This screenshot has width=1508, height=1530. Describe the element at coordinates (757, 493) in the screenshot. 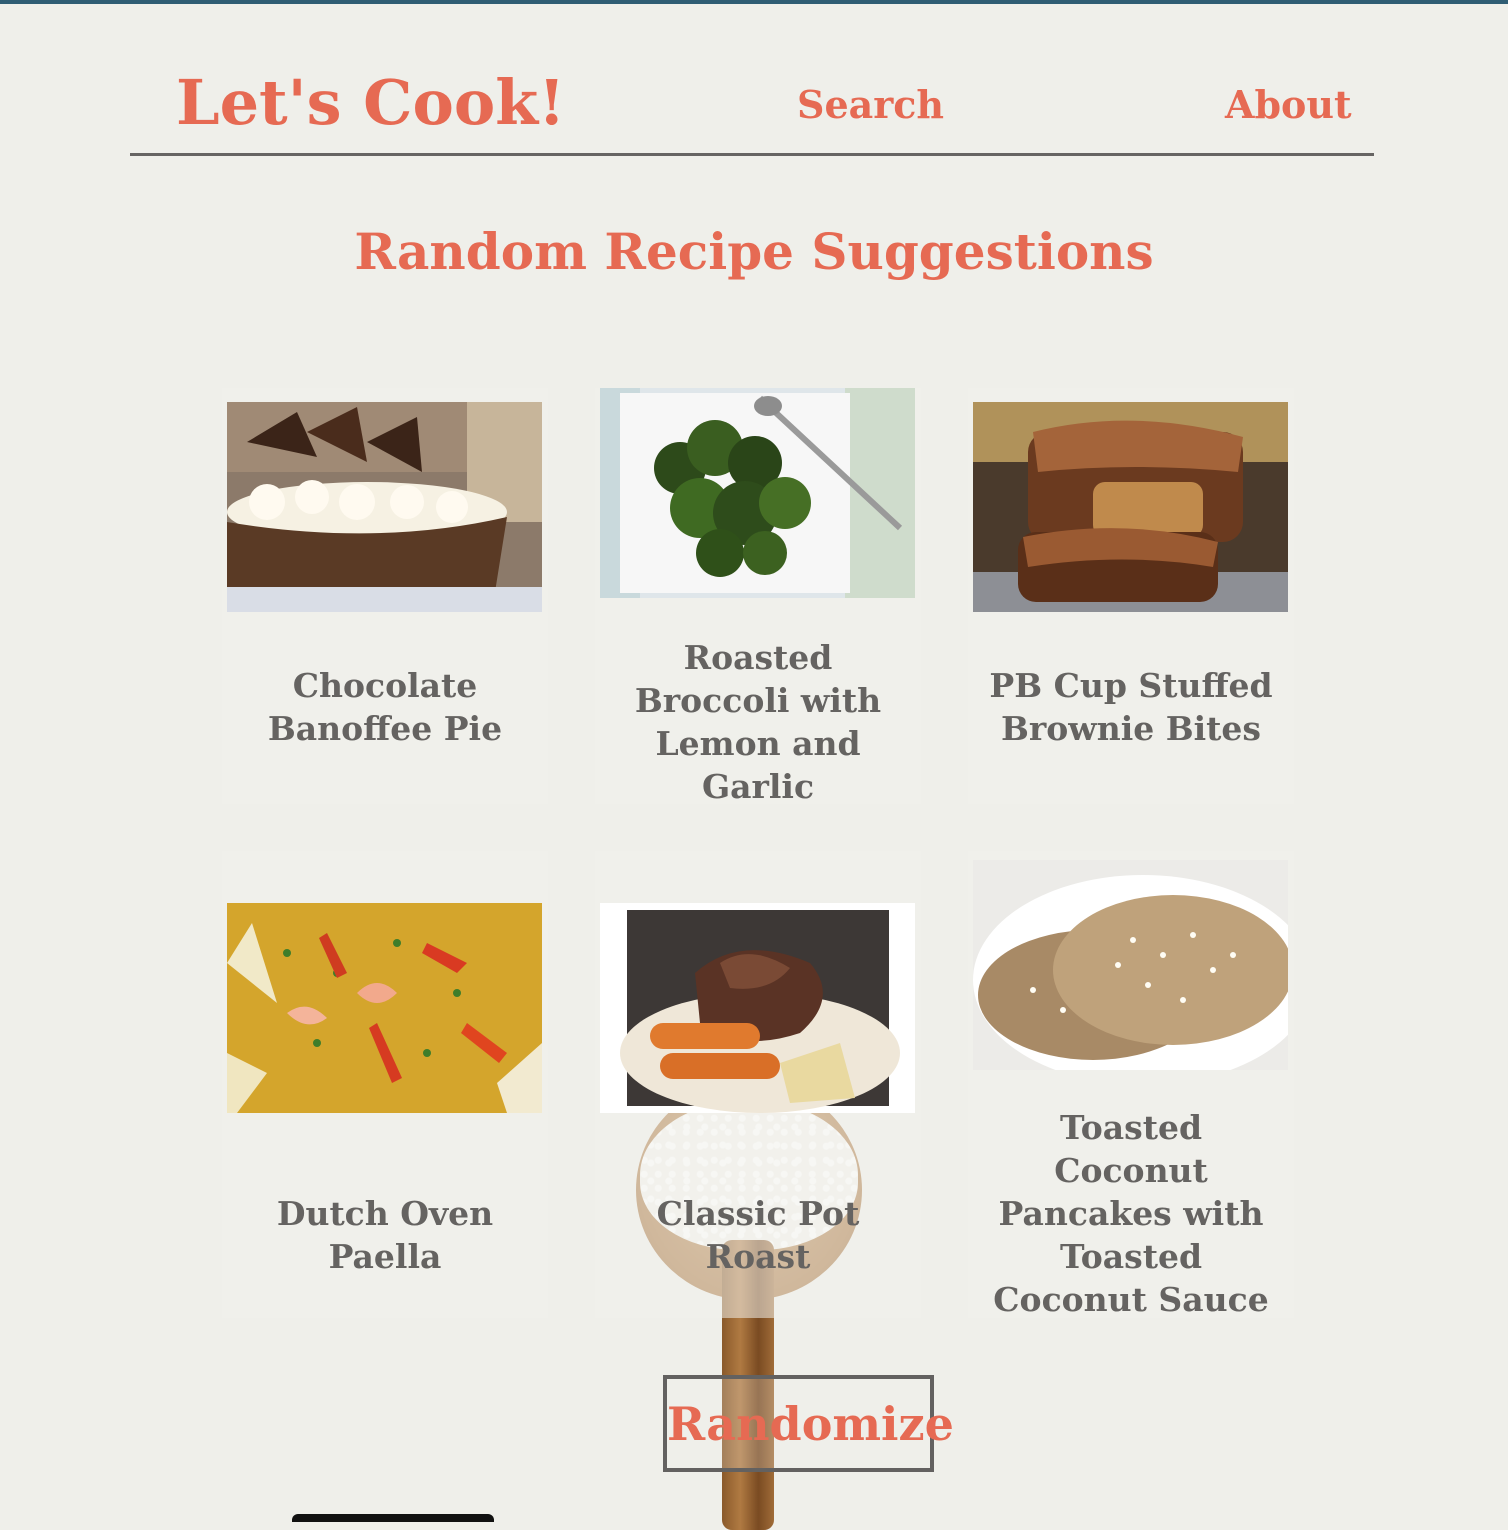

I see `recipe-image-roasted-broccoli` at that location.